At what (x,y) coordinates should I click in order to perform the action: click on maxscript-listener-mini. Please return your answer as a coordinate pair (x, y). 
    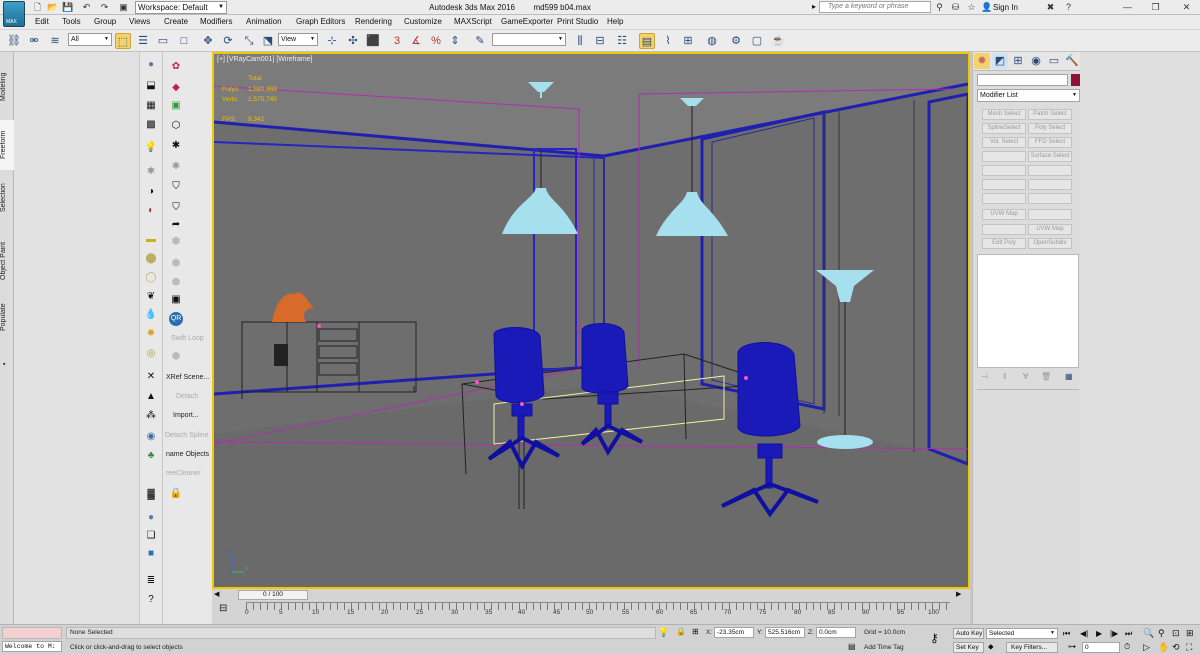
    Looking at the image, I should click on (32, 633).